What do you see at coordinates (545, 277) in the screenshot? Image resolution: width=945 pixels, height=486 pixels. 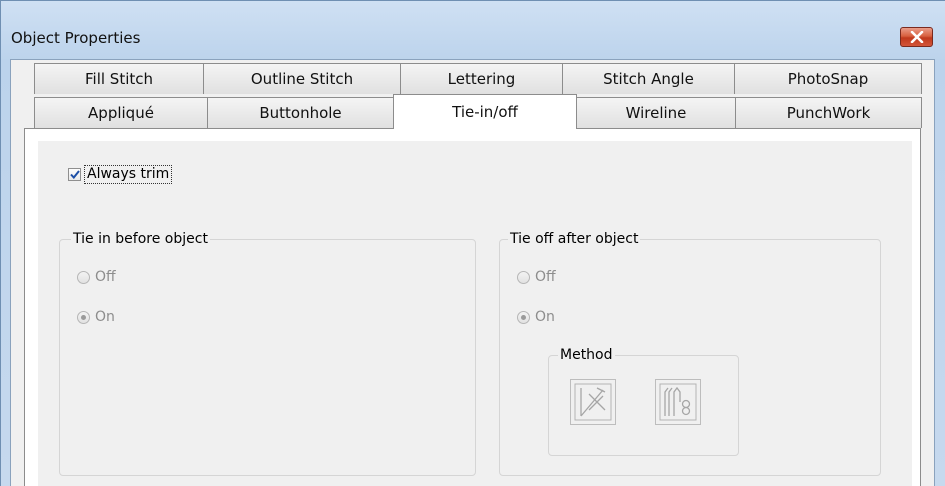 I see `tie-off-off-label: Off` at bounding box center [545, 277].